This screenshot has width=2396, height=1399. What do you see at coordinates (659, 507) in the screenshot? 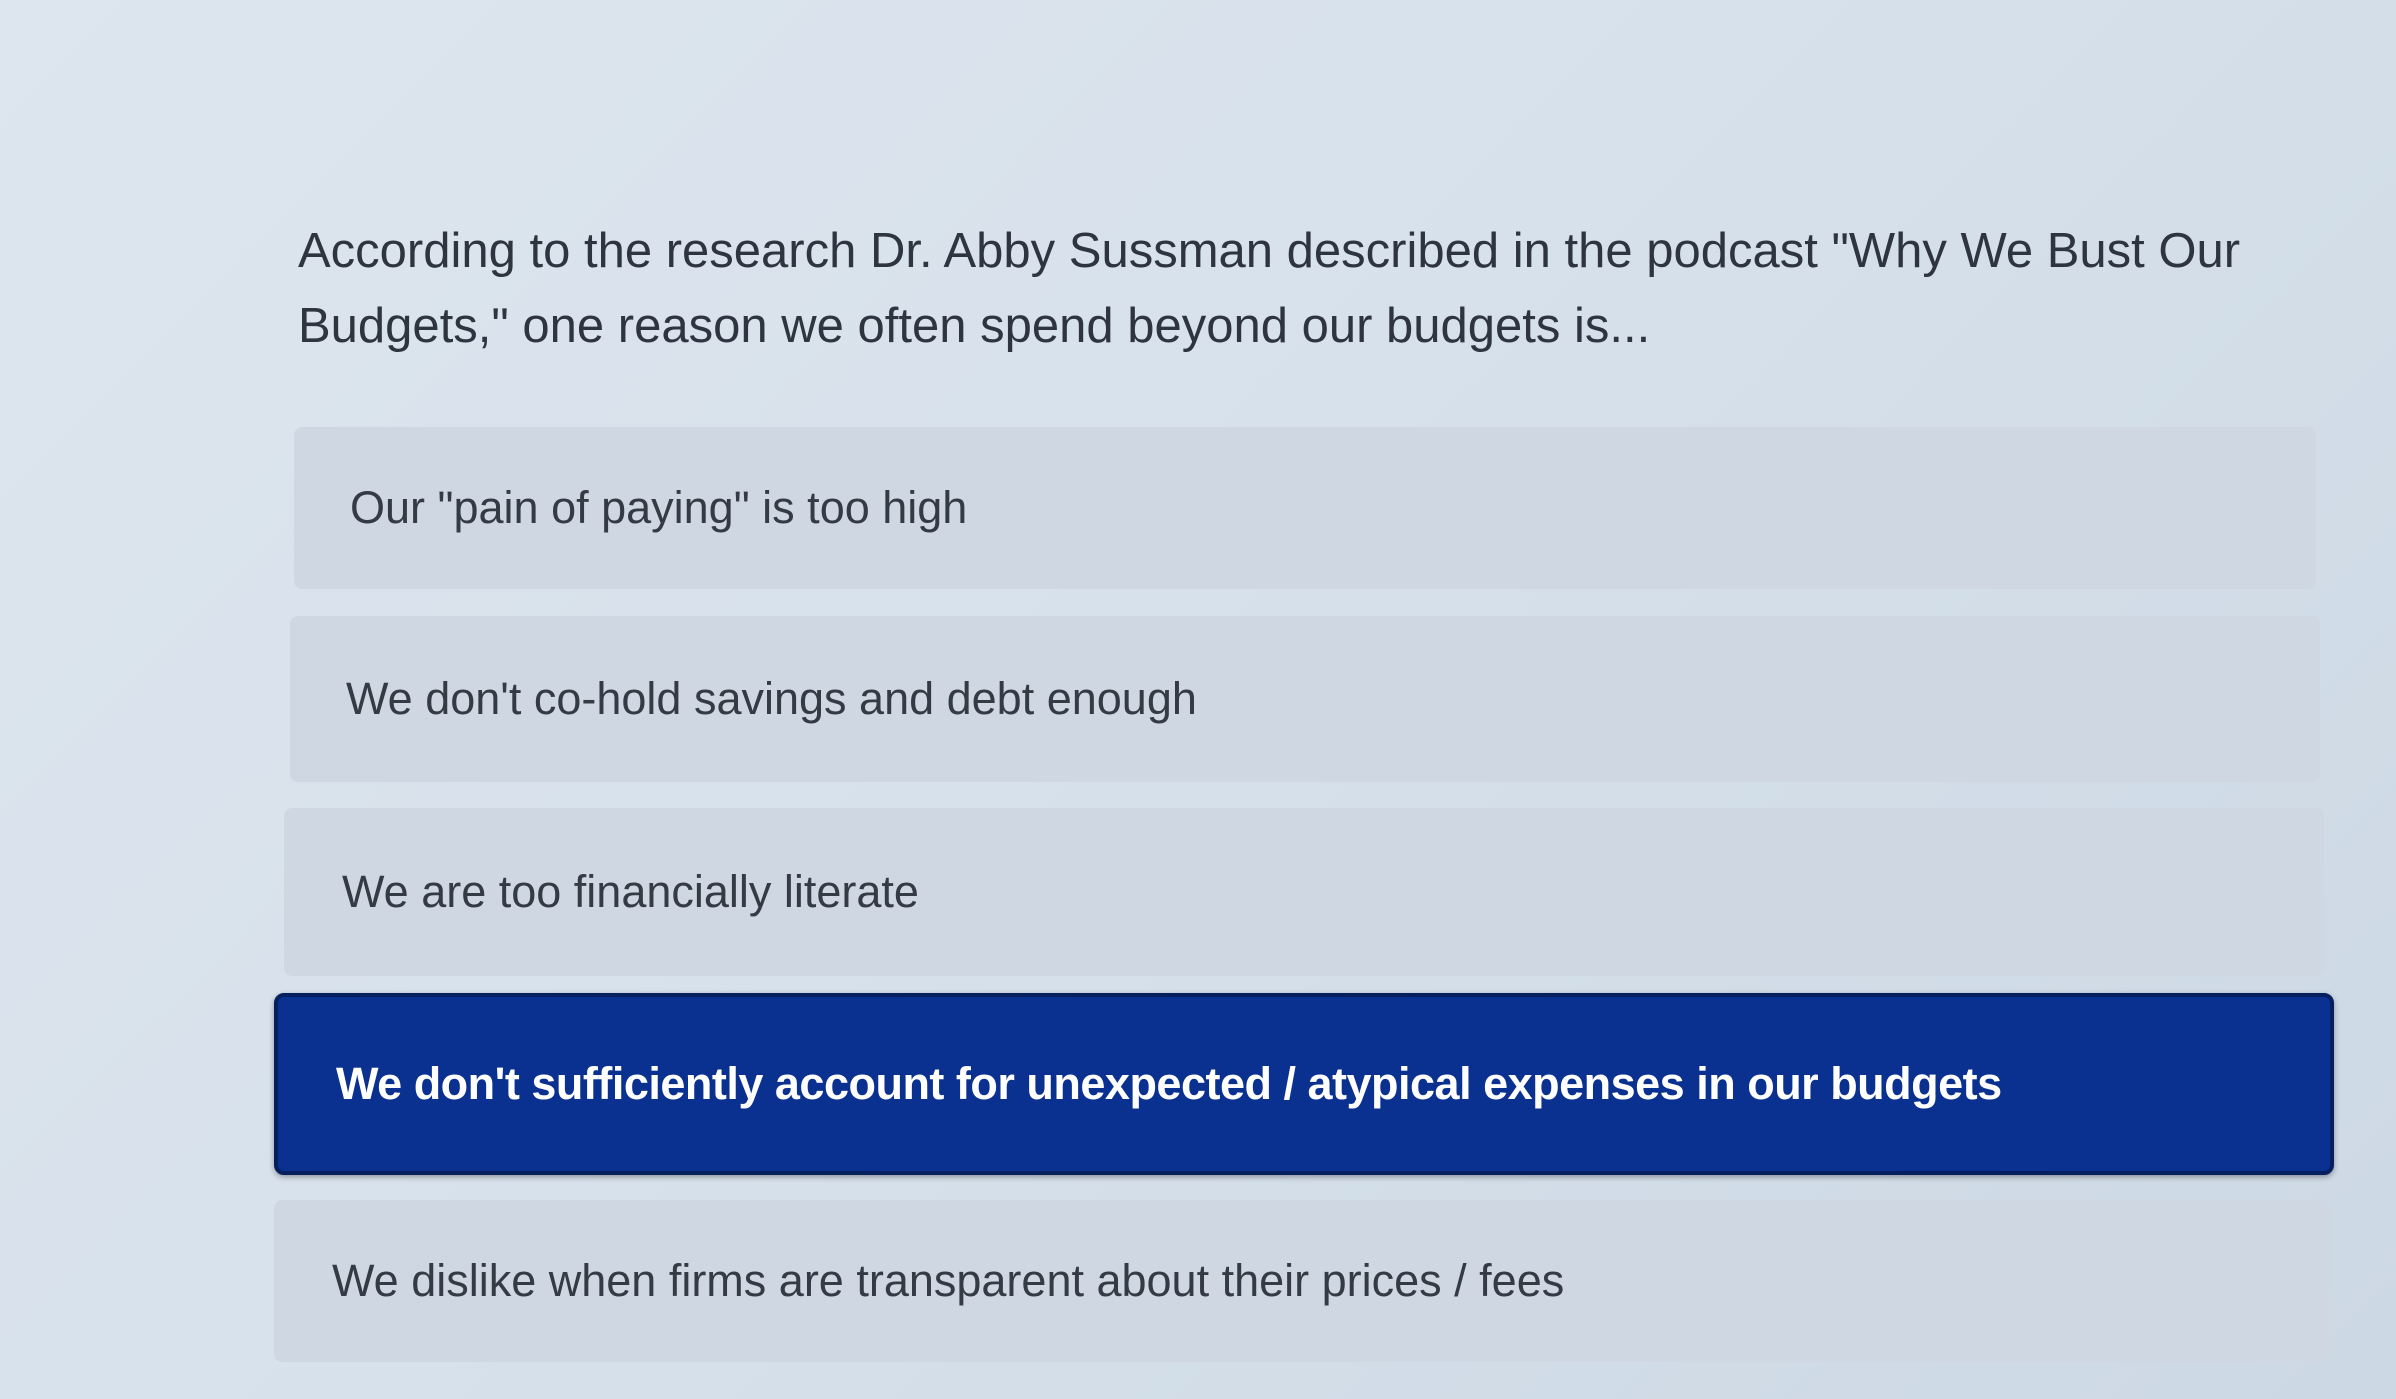
I see `answer-option-label: Our "pain of paying" is too high` at bounding box center [659, 507].